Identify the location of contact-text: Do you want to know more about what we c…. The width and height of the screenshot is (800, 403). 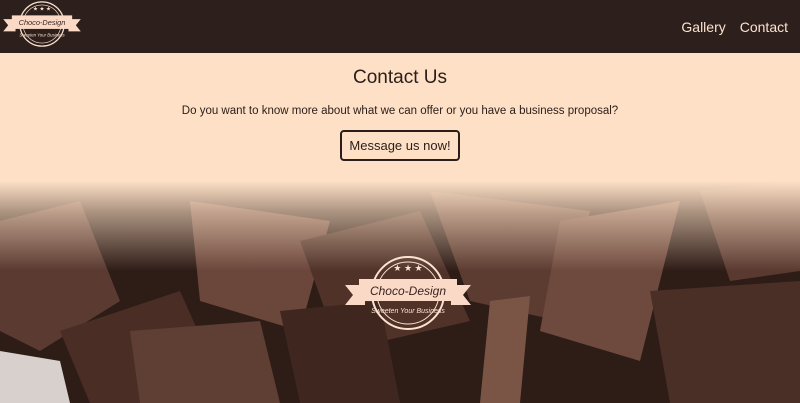
(400, 111).